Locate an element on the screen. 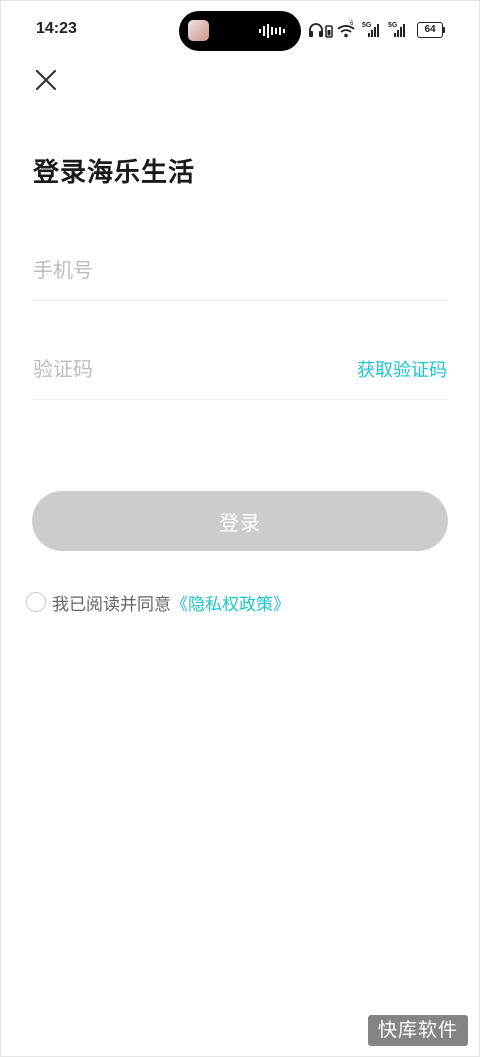  dynamic-island is located at coordinates (240, 31).